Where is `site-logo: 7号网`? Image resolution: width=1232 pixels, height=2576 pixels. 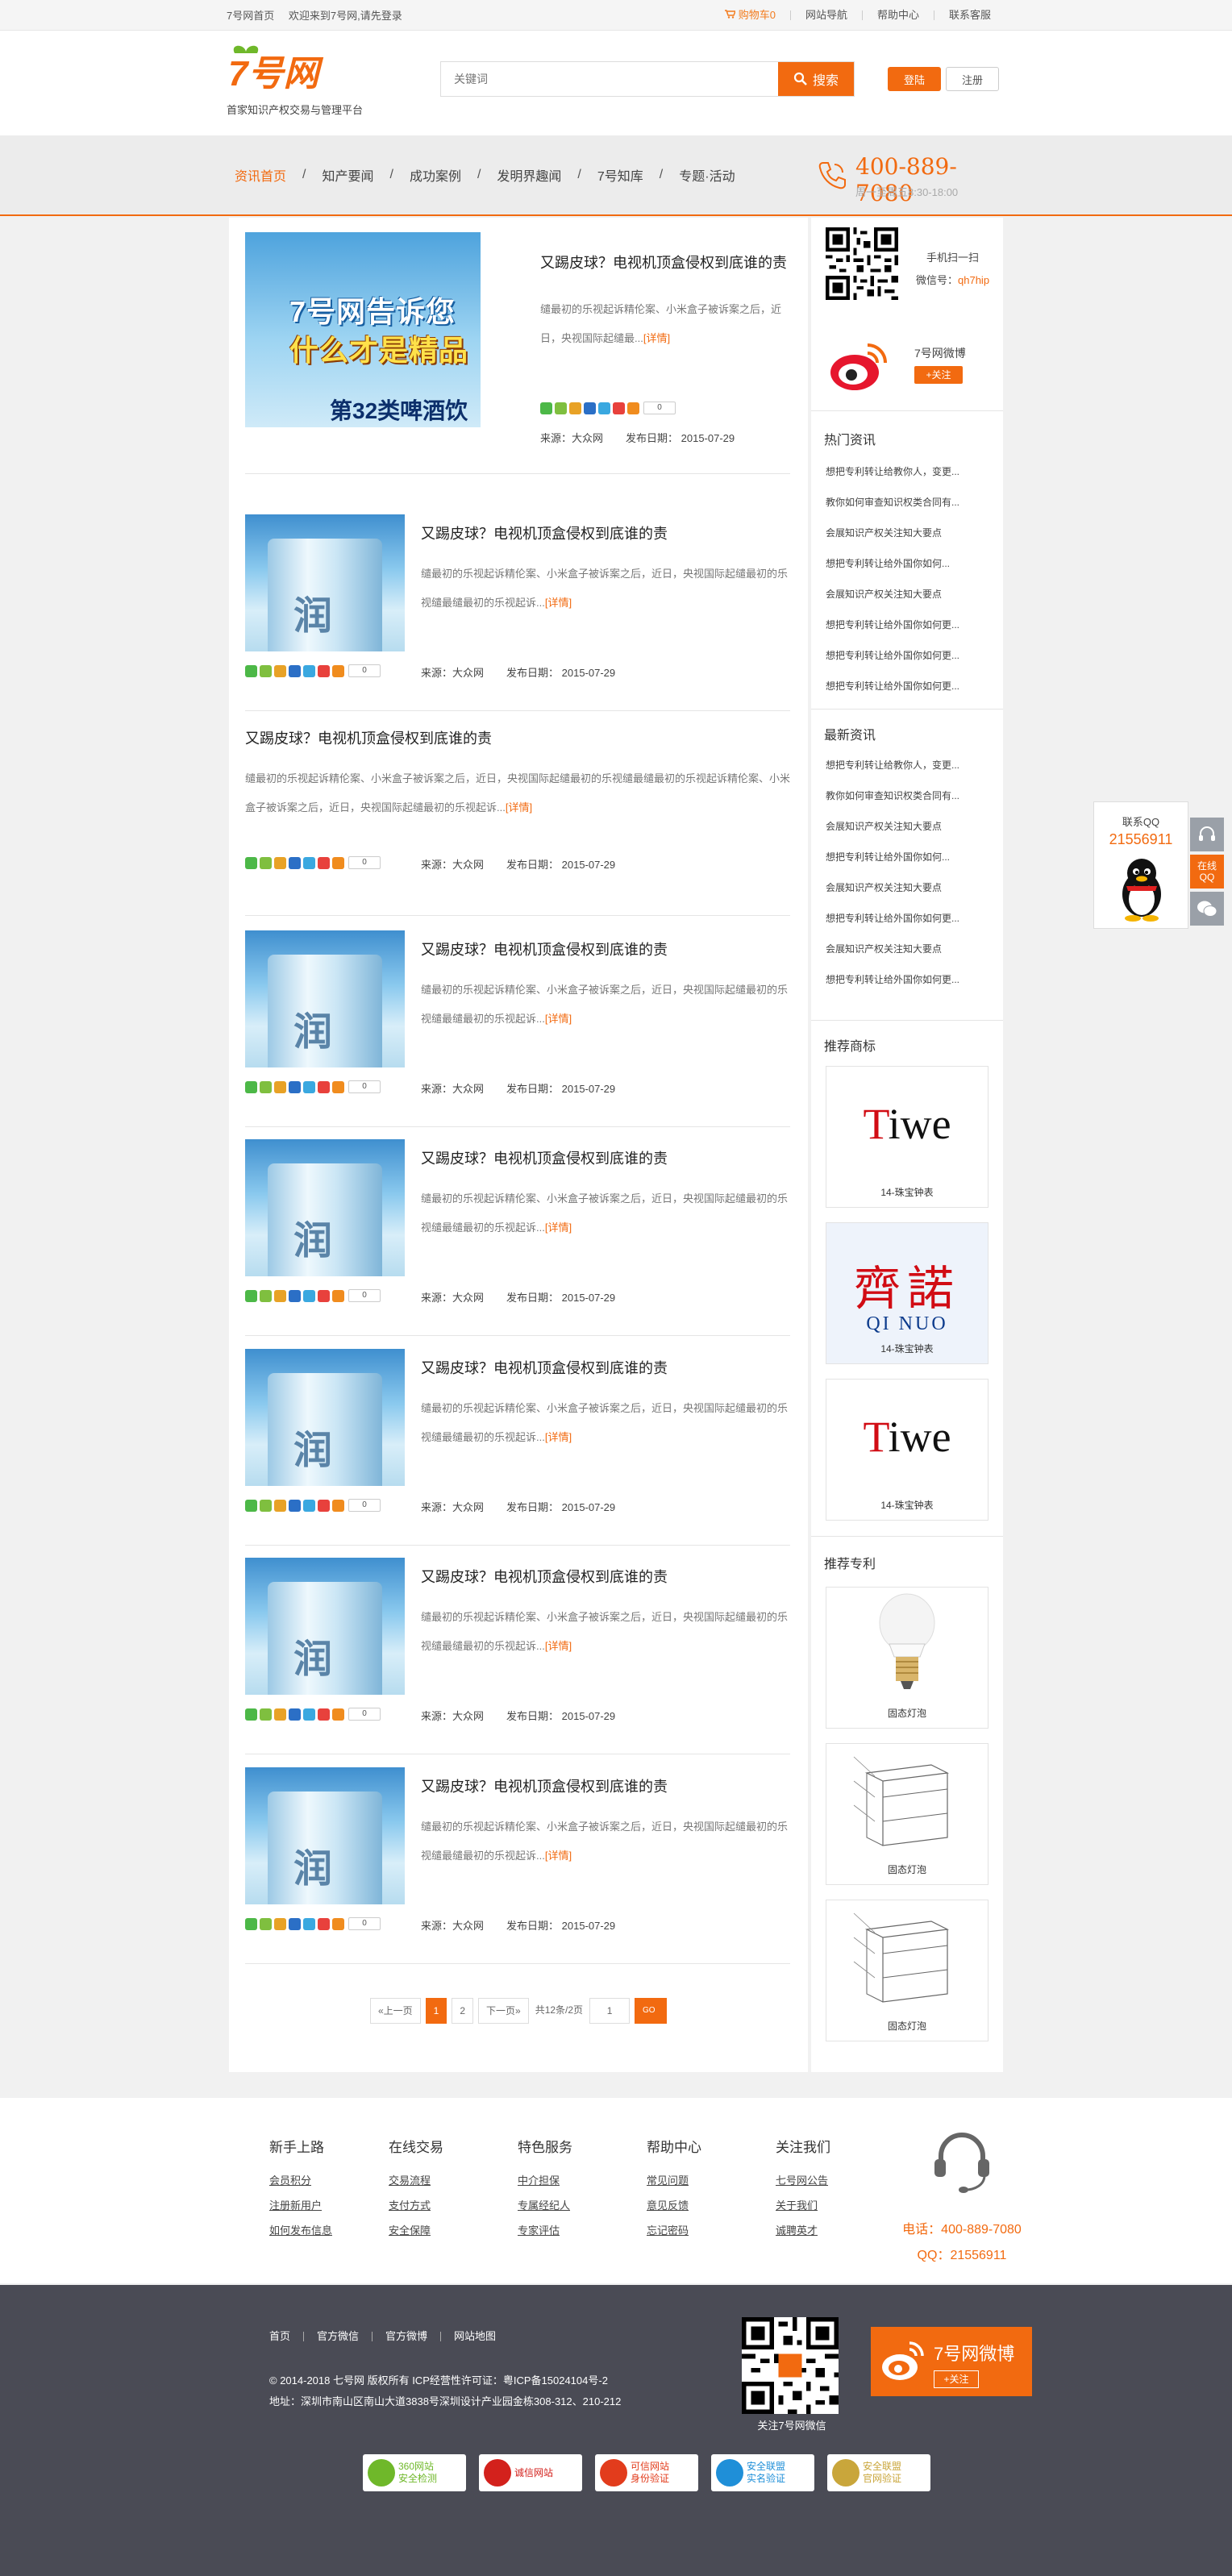 site-logo: 7号网 is located at coordinates (303, 66).